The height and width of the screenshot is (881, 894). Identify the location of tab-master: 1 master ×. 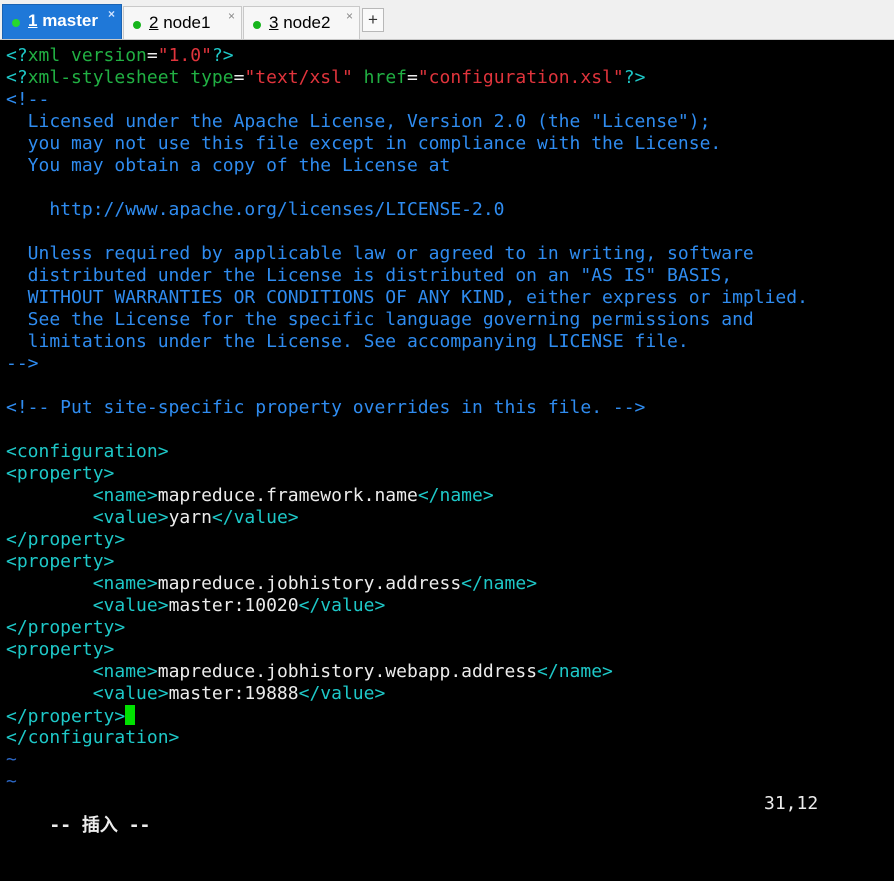
(62, 21).